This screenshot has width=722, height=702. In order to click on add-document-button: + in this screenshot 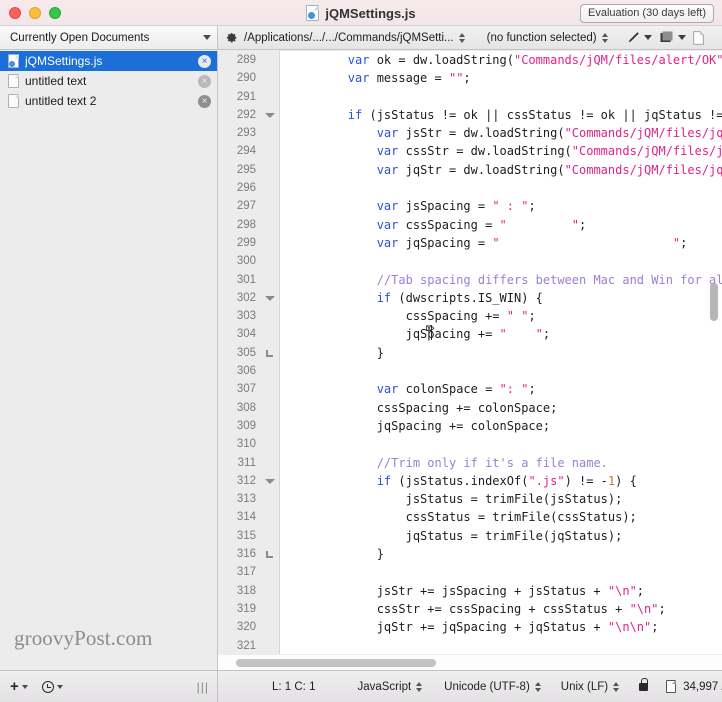, I will do `click(19, 686)`.